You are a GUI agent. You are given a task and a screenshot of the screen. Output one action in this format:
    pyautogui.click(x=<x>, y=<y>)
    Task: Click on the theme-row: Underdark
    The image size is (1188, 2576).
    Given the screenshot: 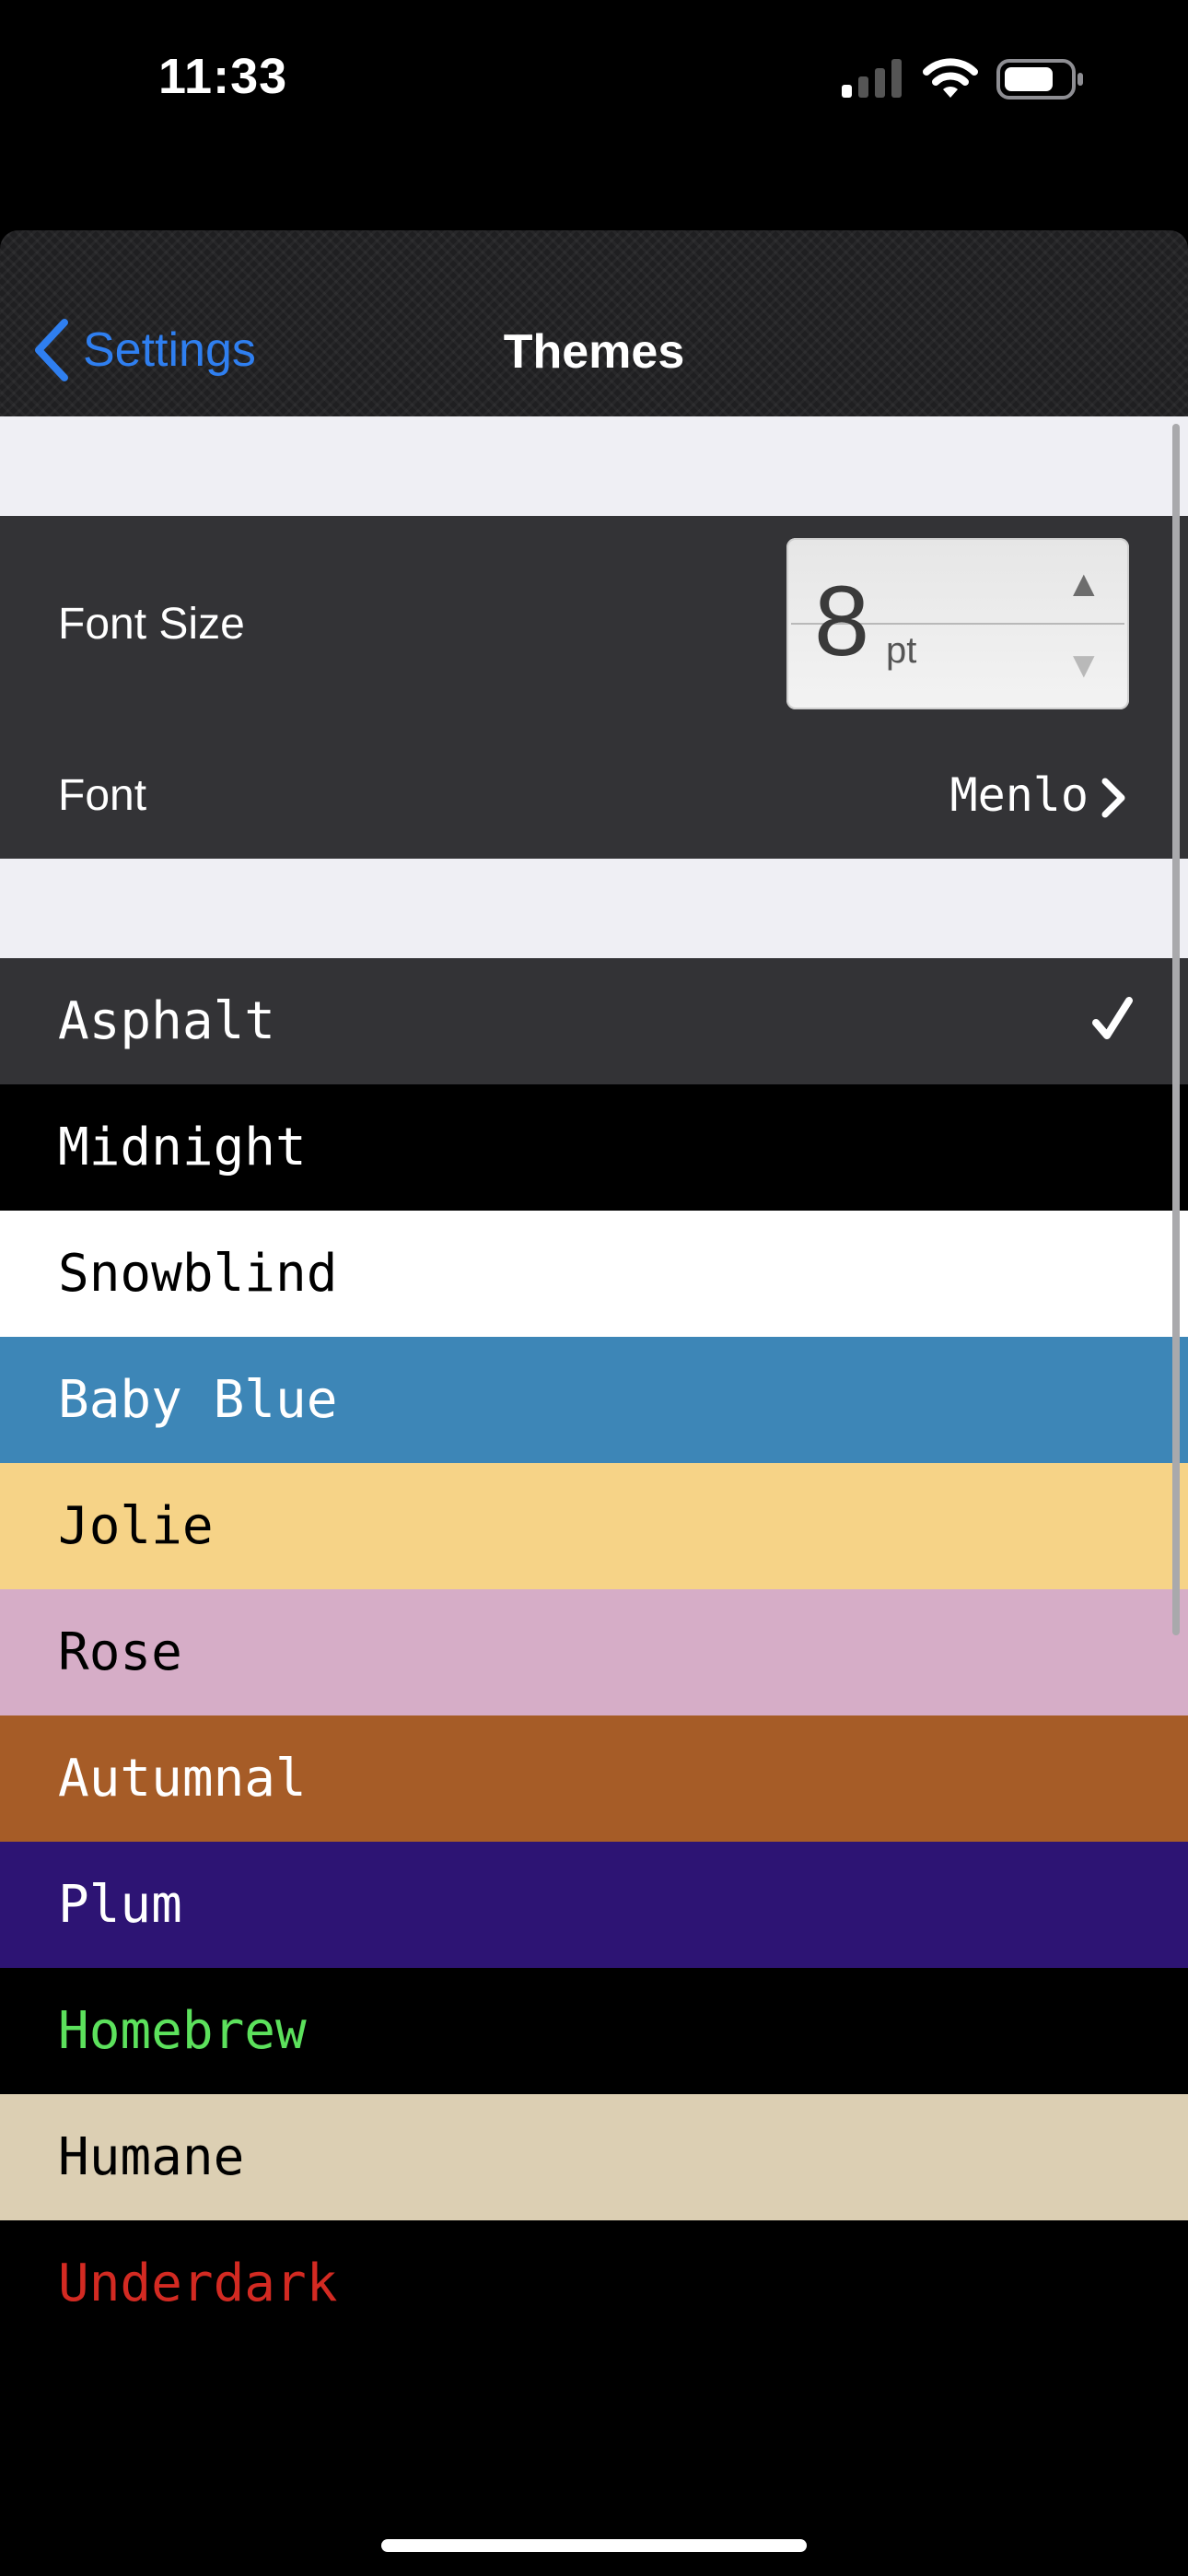 What is the action you would take?
    pyautogui.click(x=594, y=2283)
    